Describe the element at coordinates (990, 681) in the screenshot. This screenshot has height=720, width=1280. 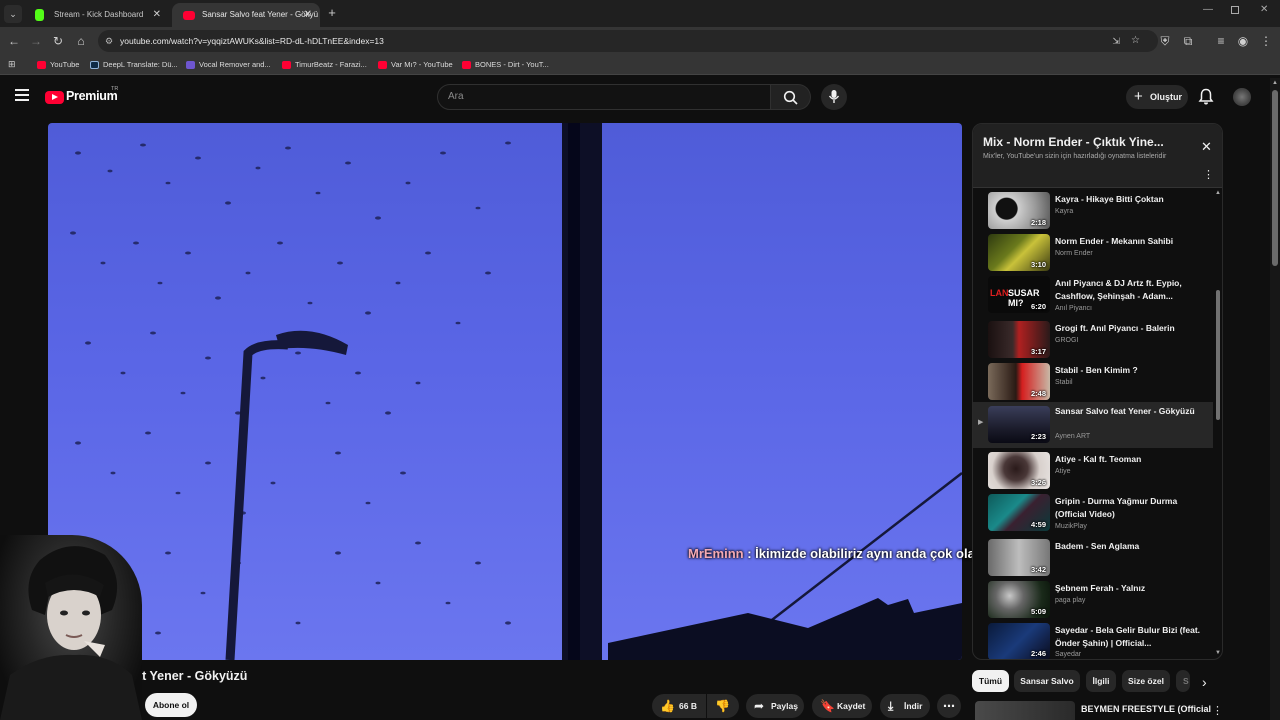
I see `chip-all: Tümü` at that location.